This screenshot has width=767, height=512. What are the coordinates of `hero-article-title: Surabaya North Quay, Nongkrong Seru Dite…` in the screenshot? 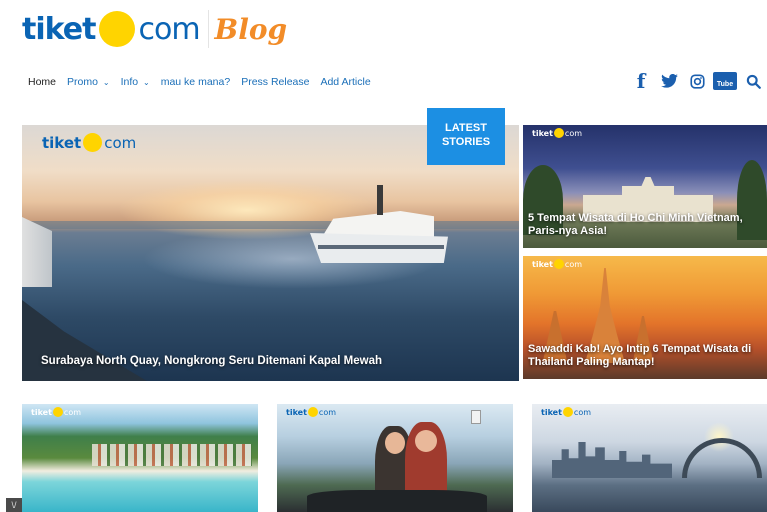 It's located at (211, 361).